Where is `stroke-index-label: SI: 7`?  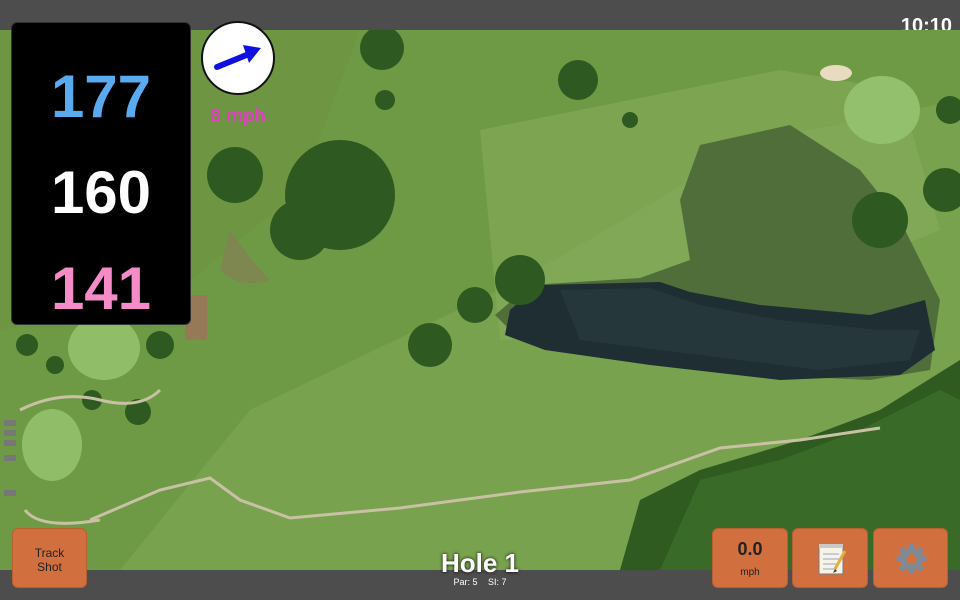
stroke-index-label: SI: 7 is located at coordinates (497, 582).